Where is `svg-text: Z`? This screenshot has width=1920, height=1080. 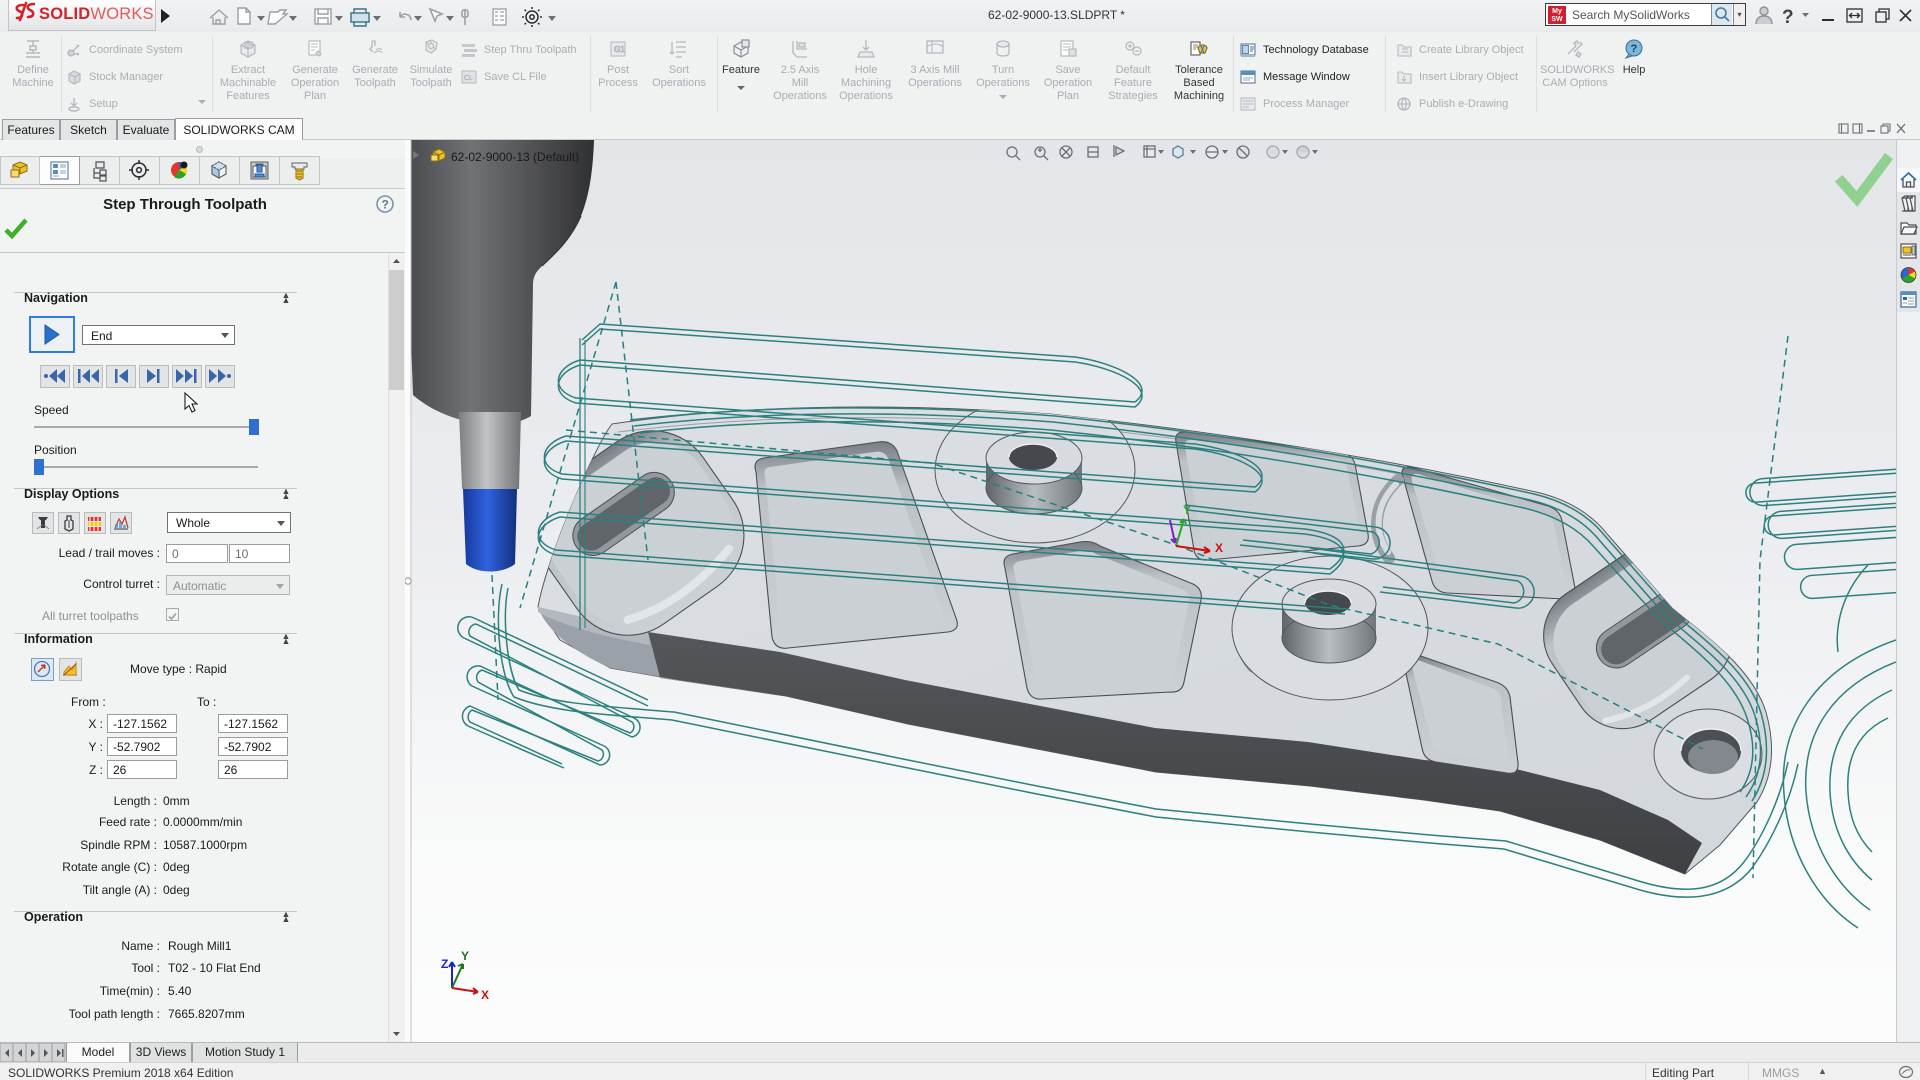
svg-text: Z is located at coordinates (444, 964).